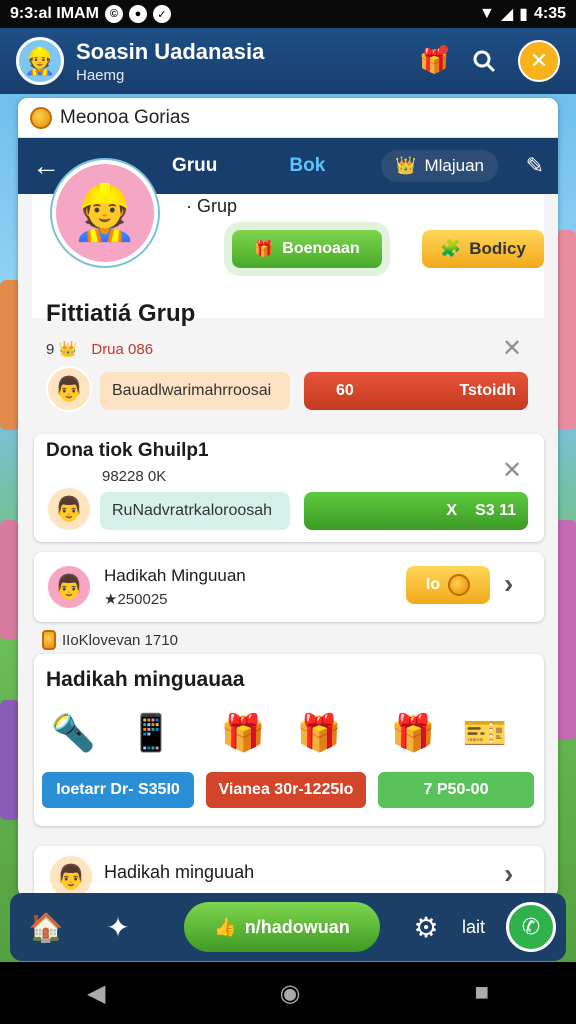 The height and width of the screenshot is (1024, 576). I want to click on edit-icon: ✎, so click(535, 166).